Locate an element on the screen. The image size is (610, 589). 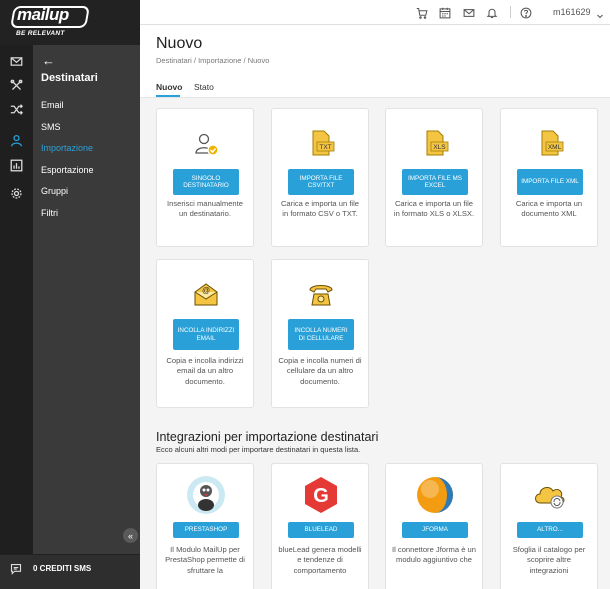
nav-title: Destinatari is located at coordinates (69, 78).